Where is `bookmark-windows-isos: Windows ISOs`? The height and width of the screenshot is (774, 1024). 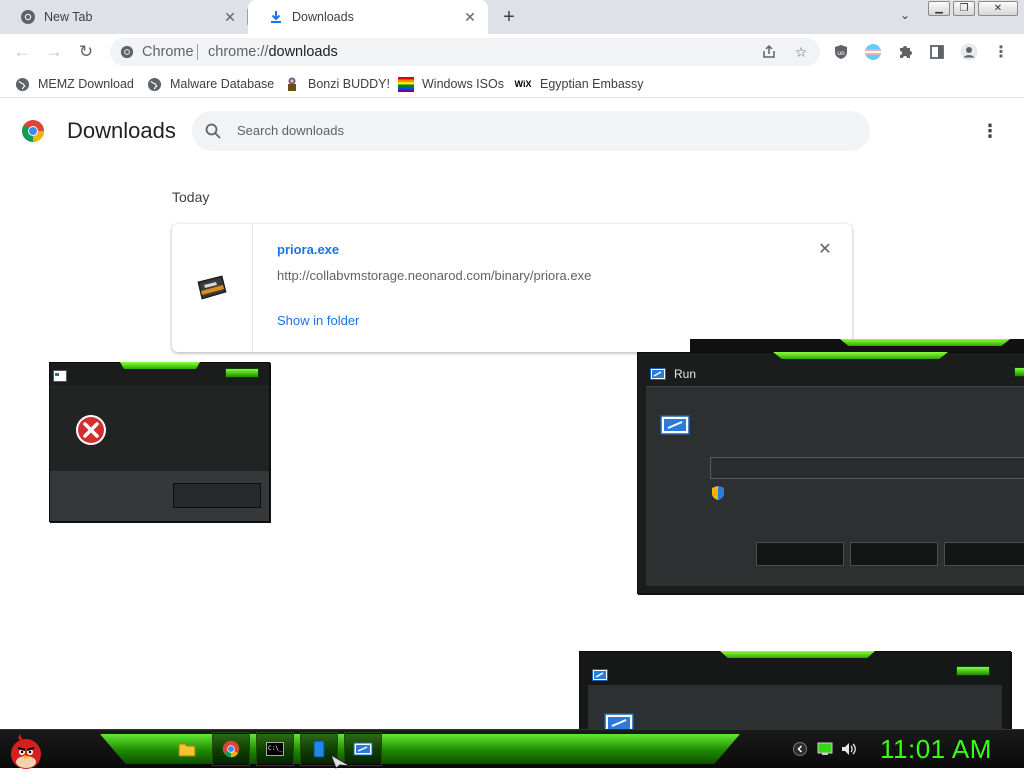
bookmark-windows-isos: Windows ISOs is located at coordinates (451, 84).